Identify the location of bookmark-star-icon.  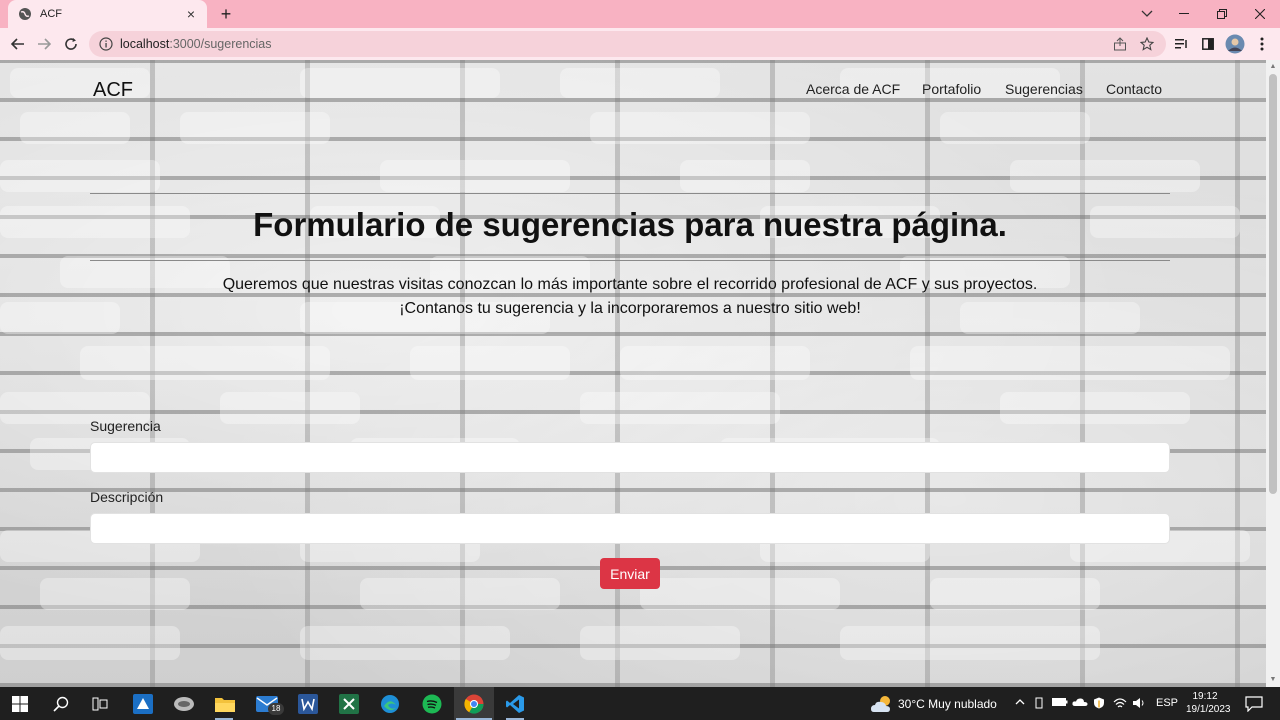
(1147, 44).